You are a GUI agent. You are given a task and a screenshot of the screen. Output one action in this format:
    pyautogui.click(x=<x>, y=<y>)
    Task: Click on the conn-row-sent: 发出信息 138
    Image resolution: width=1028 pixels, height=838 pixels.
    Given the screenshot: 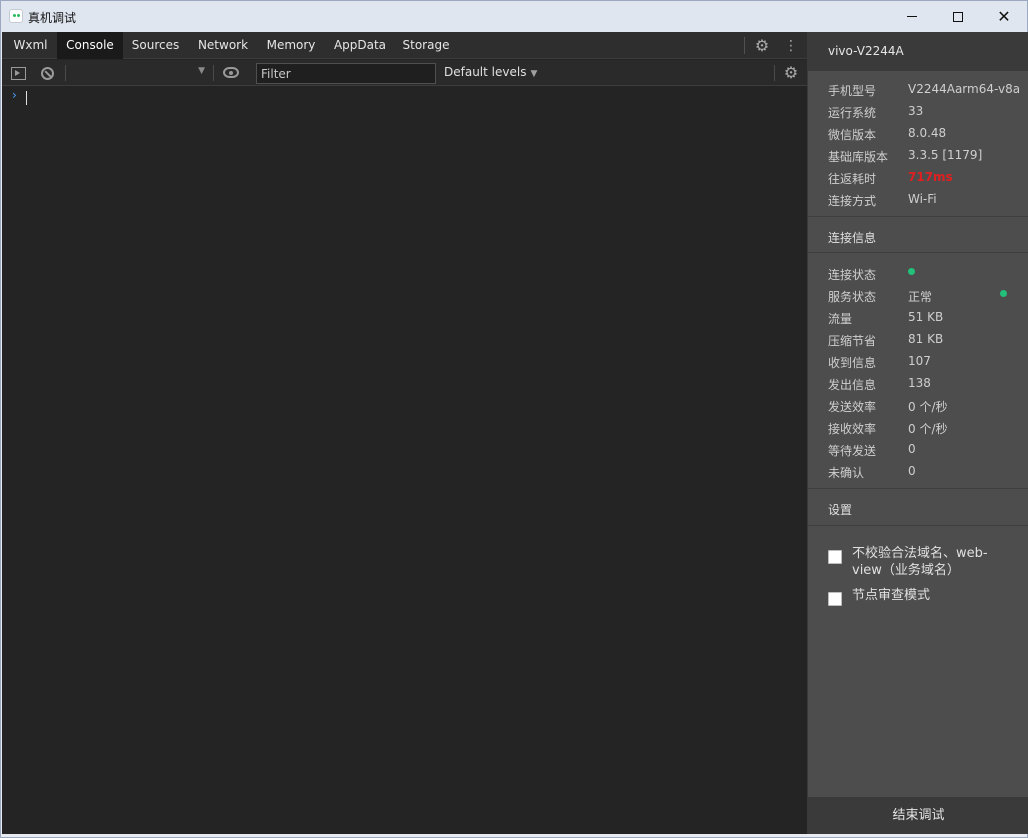 What is the action you would take?
    pyautogui.click(x=879, y=384)
    